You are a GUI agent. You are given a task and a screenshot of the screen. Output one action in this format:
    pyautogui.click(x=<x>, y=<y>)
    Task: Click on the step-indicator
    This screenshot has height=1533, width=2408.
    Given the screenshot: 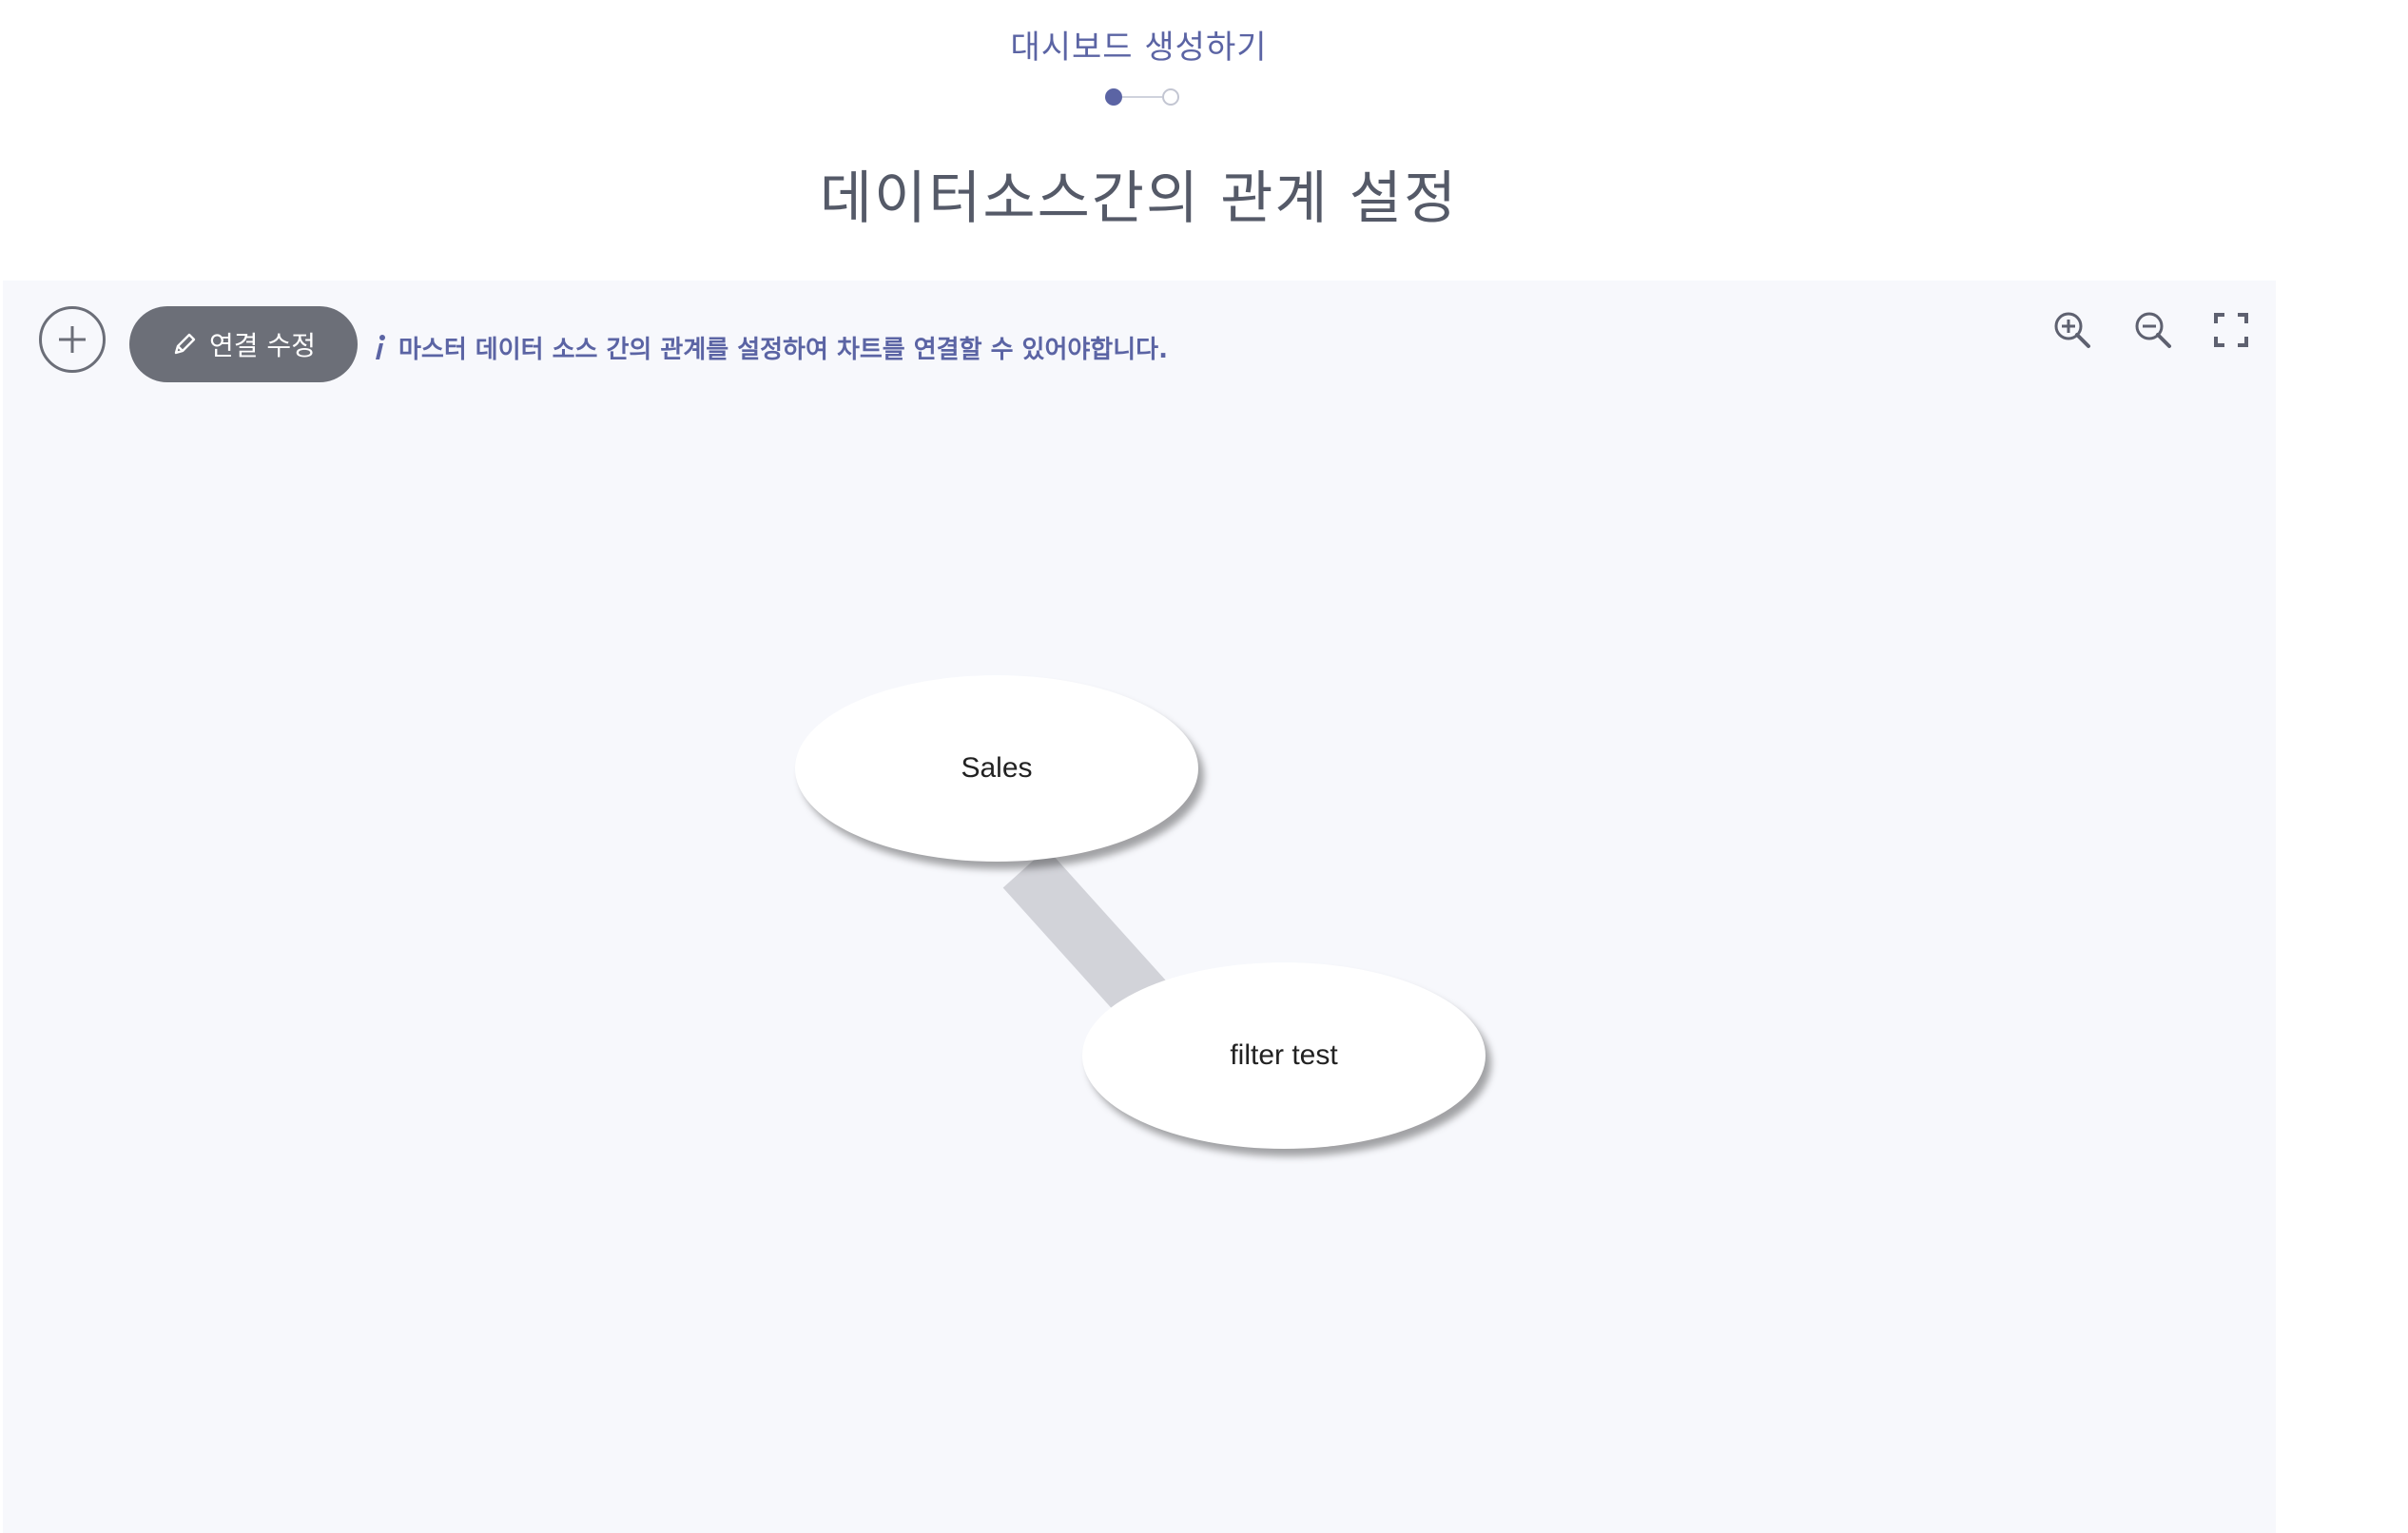 What is the action you would take?
    pyautogui.click(x=1142, y=97)
    